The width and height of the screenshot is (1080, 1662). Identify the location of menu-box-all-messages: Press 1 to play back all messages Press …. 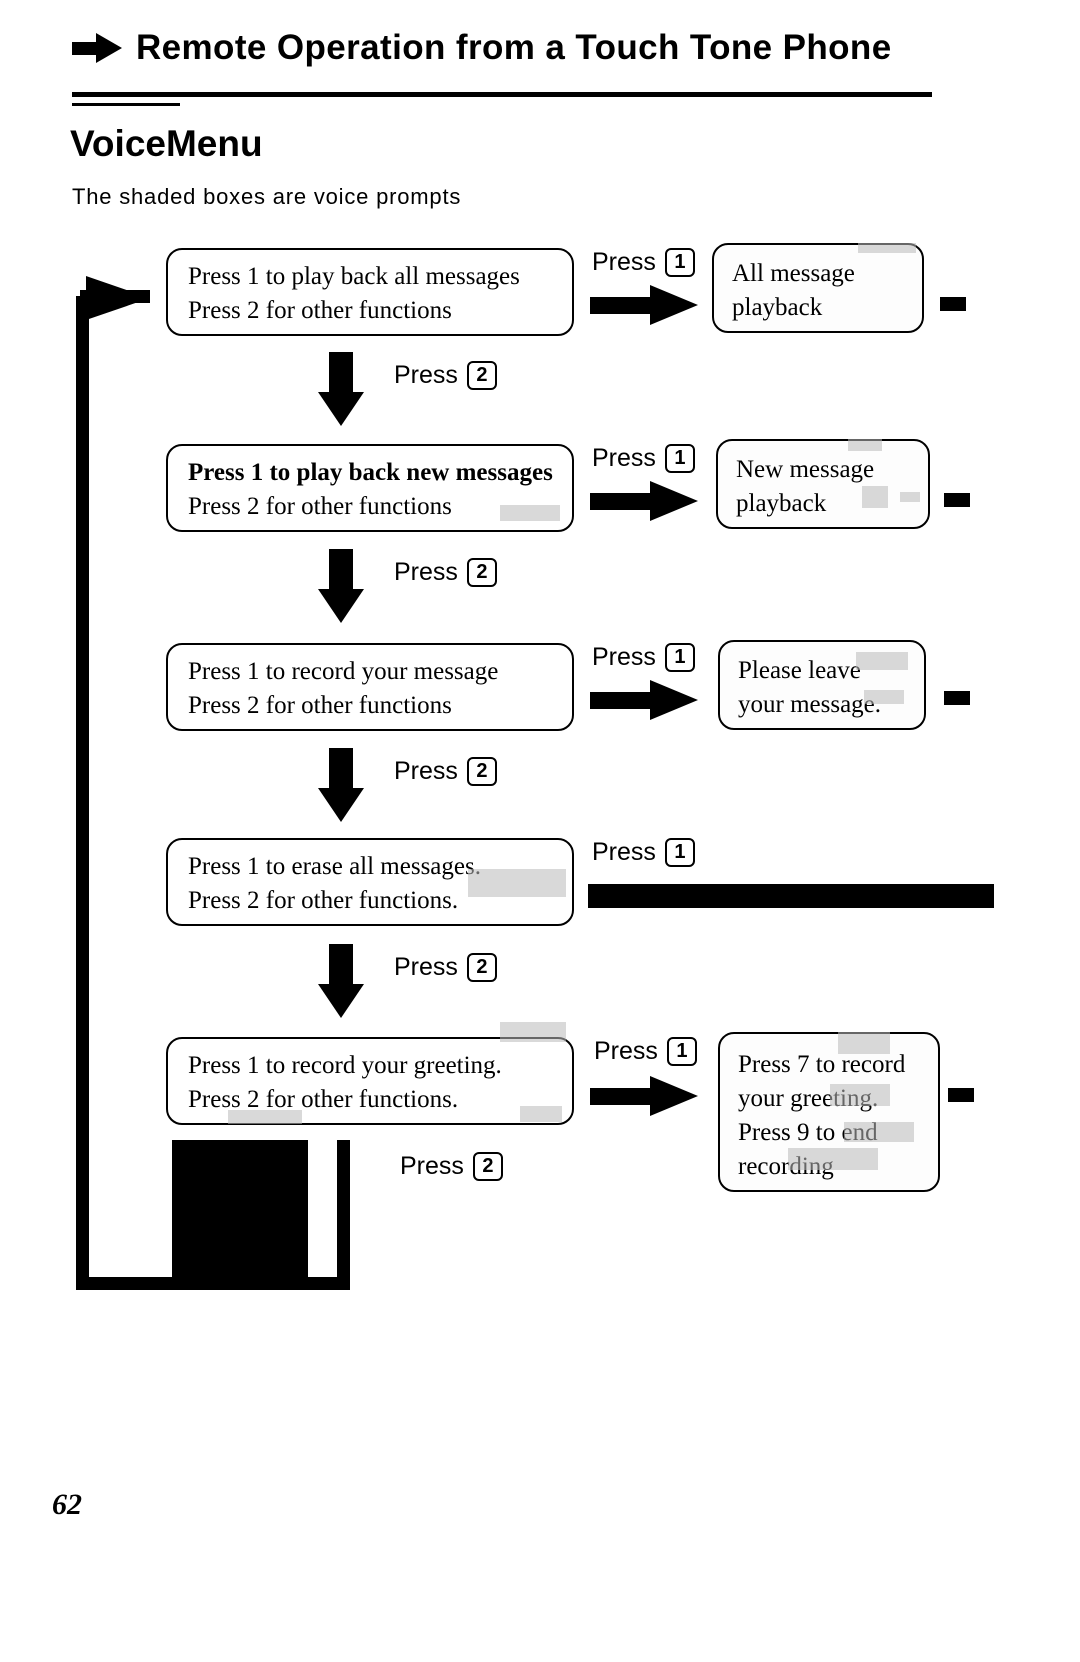
(370, 292).